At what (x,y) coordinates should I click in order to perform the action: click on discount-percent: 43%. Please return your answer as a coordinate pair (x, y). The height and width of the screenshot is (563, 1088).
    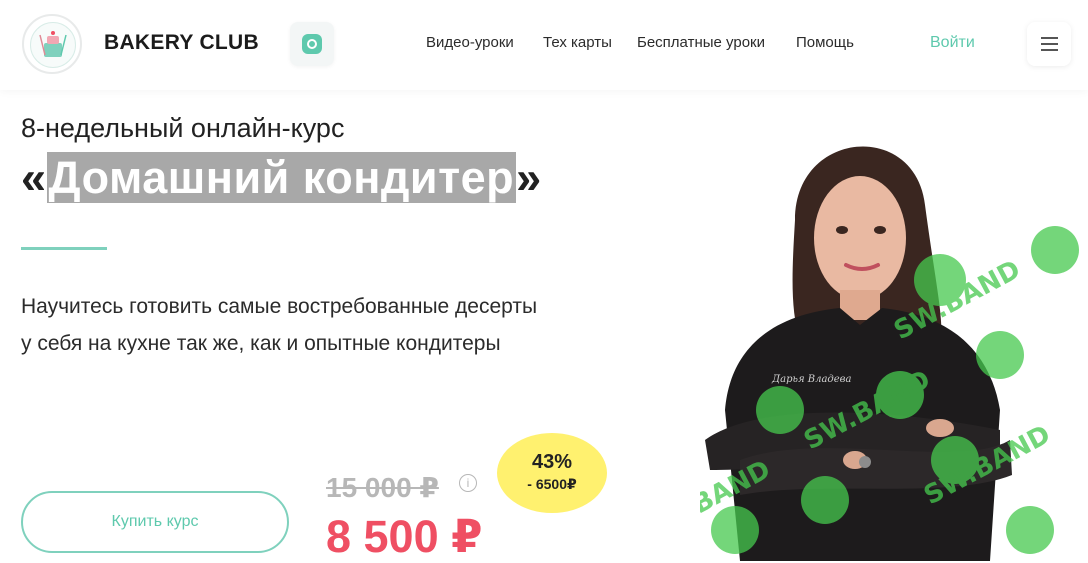
    Looking at the image, I should click on (552, 462).